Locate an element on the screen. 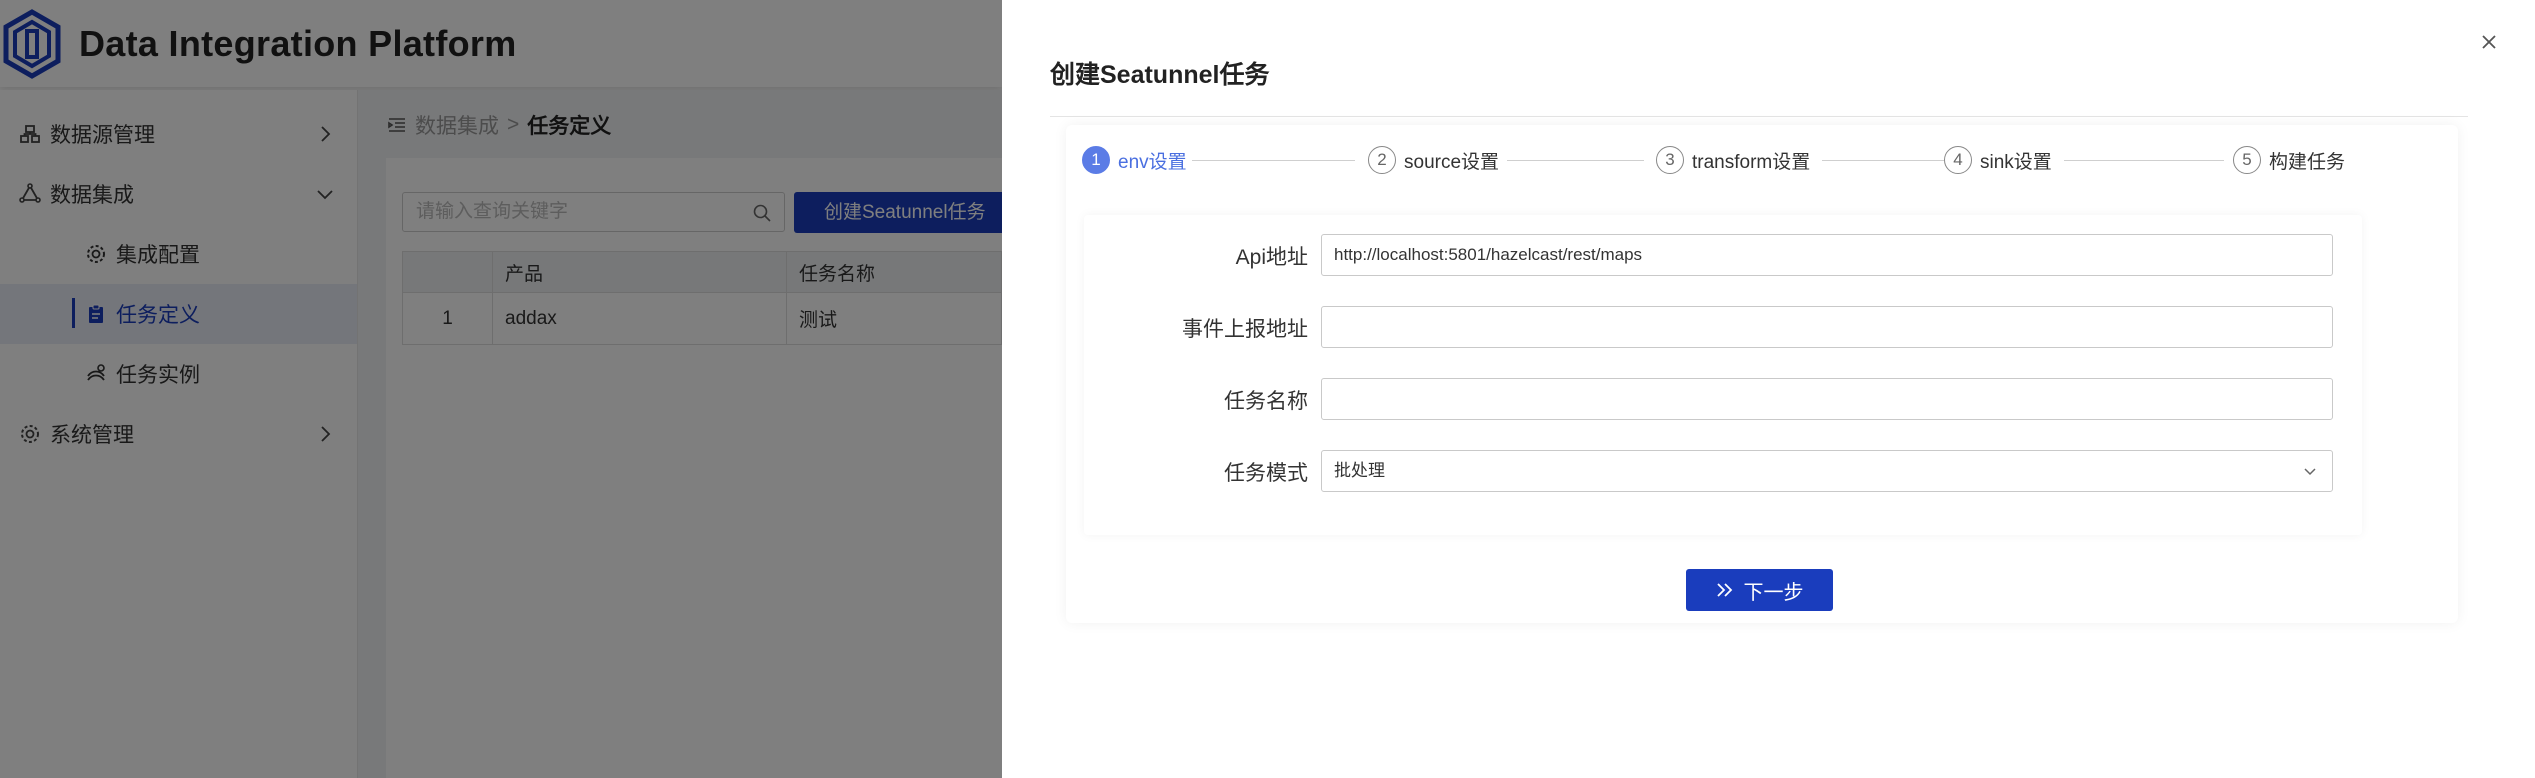  drawer-divider is located at coordinates (1759, 116).